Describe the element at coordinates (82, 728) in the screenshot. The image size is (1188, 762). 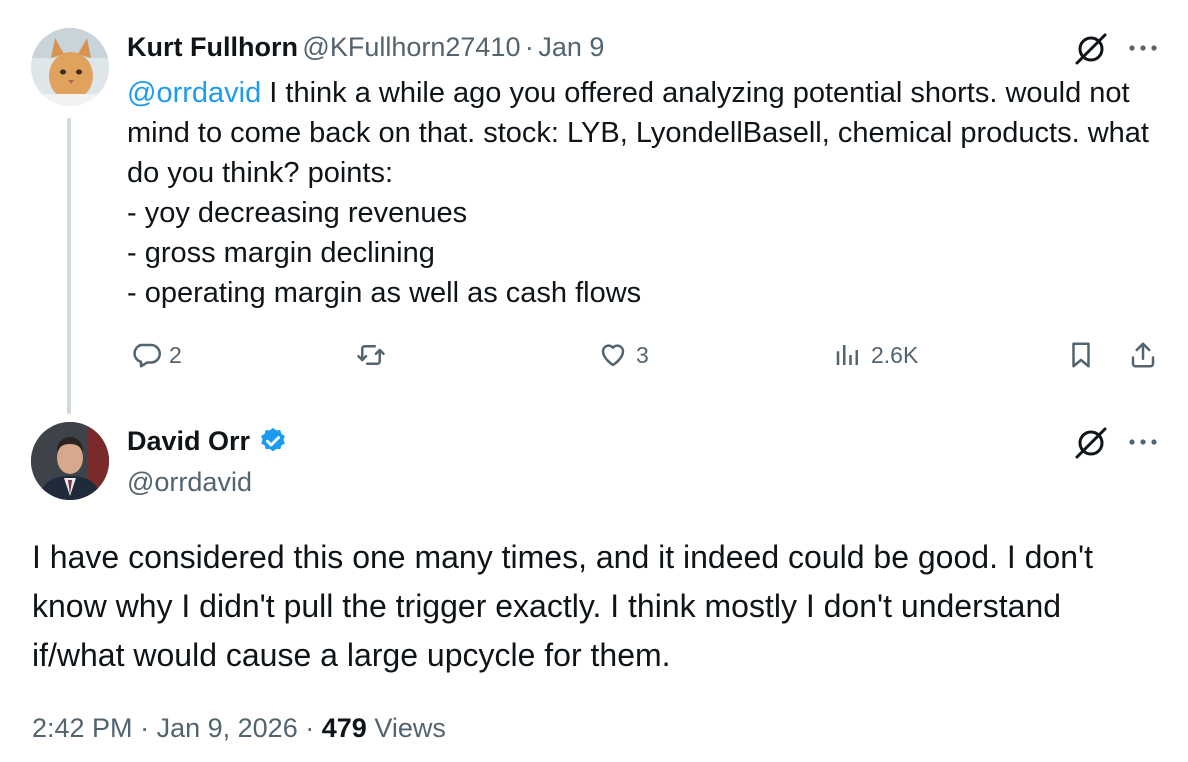
I see `tweet-time: 2:42 PM` at that location.